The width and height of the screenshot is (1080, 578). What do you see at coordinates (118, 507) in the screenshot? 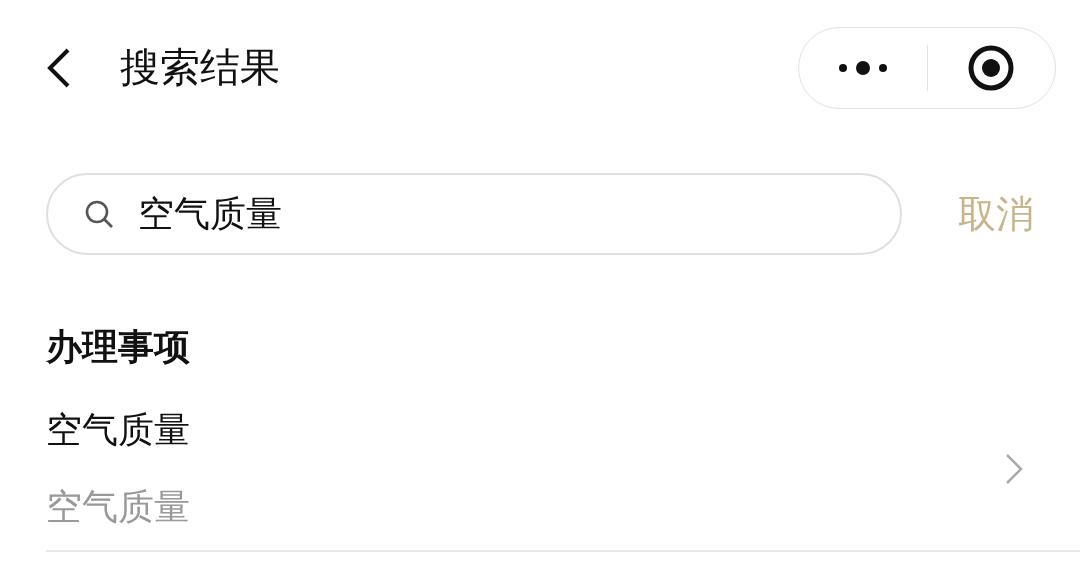
I see `result-subtitle: 空气质量` at bounding box center [118, 507].